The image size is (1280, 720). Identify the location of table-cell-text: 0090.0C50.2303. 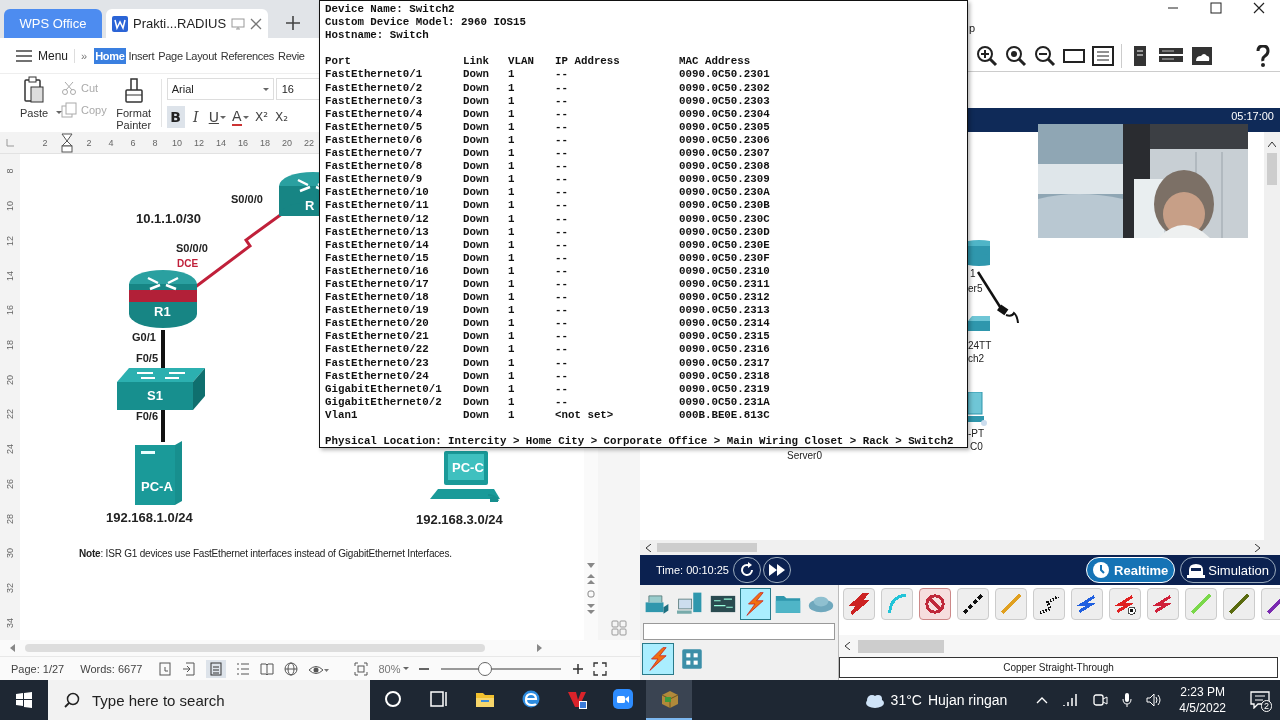
(725, 101).